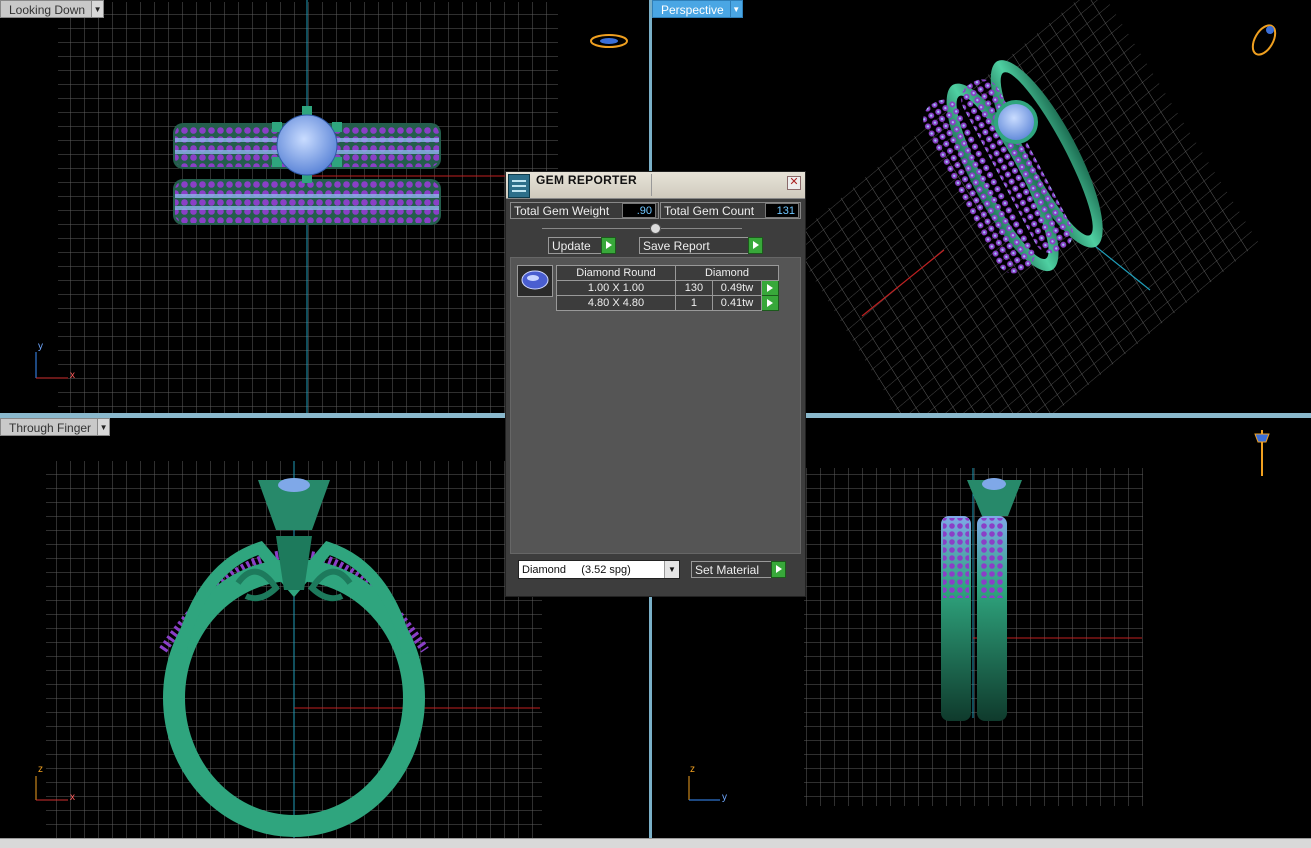 This screenshot has width=1311, height=848. Describe the element at coordinates (535, 281) in the screenshot. I see `diamond-round-icon` at that location.